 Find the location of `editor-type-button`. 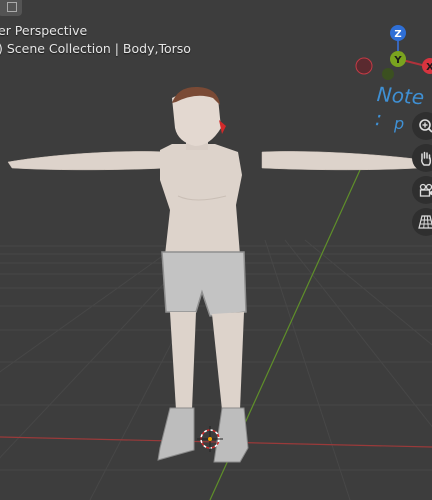

editor-type-button is located at coordinates (11, 8).